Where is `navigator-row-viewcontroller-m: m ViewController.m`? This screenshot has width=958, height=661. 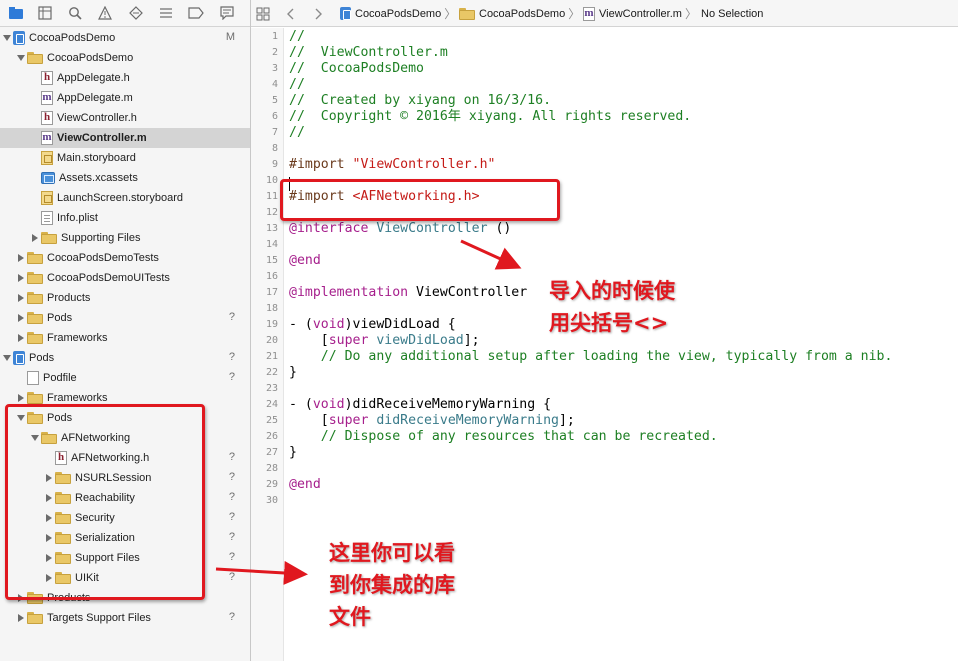
navigator-row-viewcontroller-m: m ViewController.m is located at coordinates (125, 138).